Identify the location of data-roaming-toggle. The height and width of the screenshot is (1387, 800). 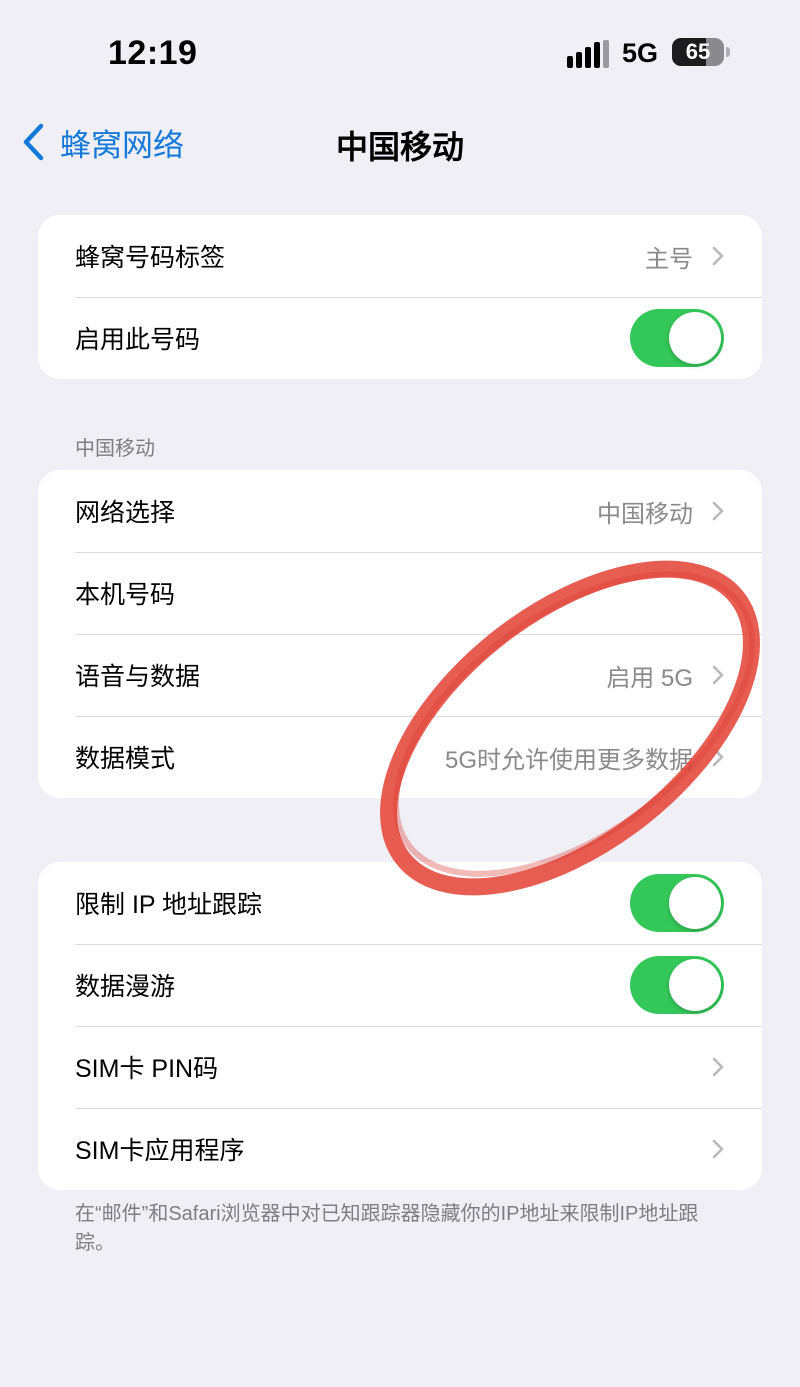
(677, 985).